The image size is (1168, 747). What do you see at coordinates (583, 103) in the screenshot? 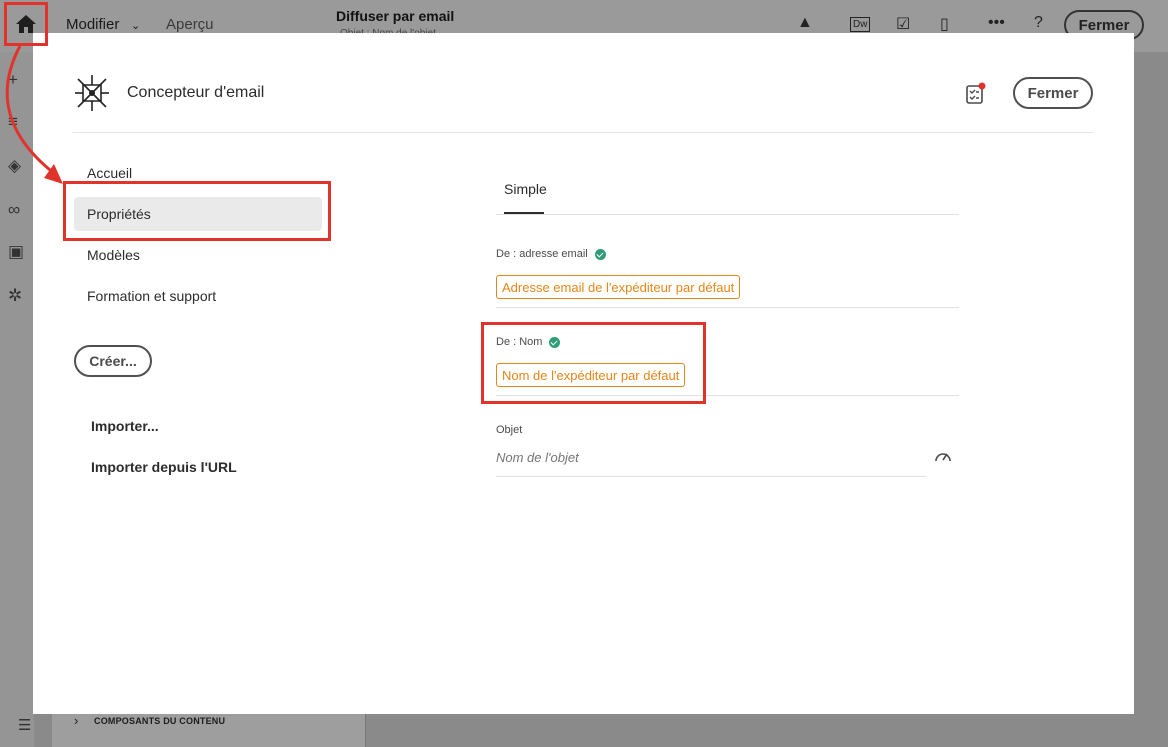
I see `modal-header: Concepteur d'email Fermer` at bounding box center [583, 103].